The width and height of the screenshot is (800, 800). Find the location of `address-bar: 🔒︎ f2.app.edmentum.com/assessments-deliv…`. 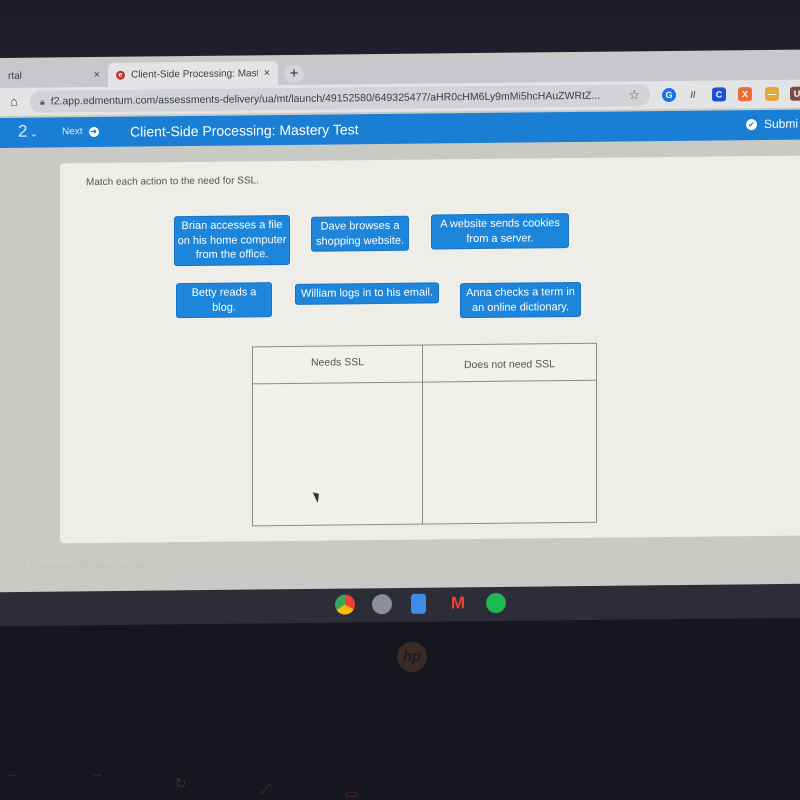

address-bar: 🔒︎ f2.app.edmentum.com/assessments-deliv… is located at coordinates (340, 98).